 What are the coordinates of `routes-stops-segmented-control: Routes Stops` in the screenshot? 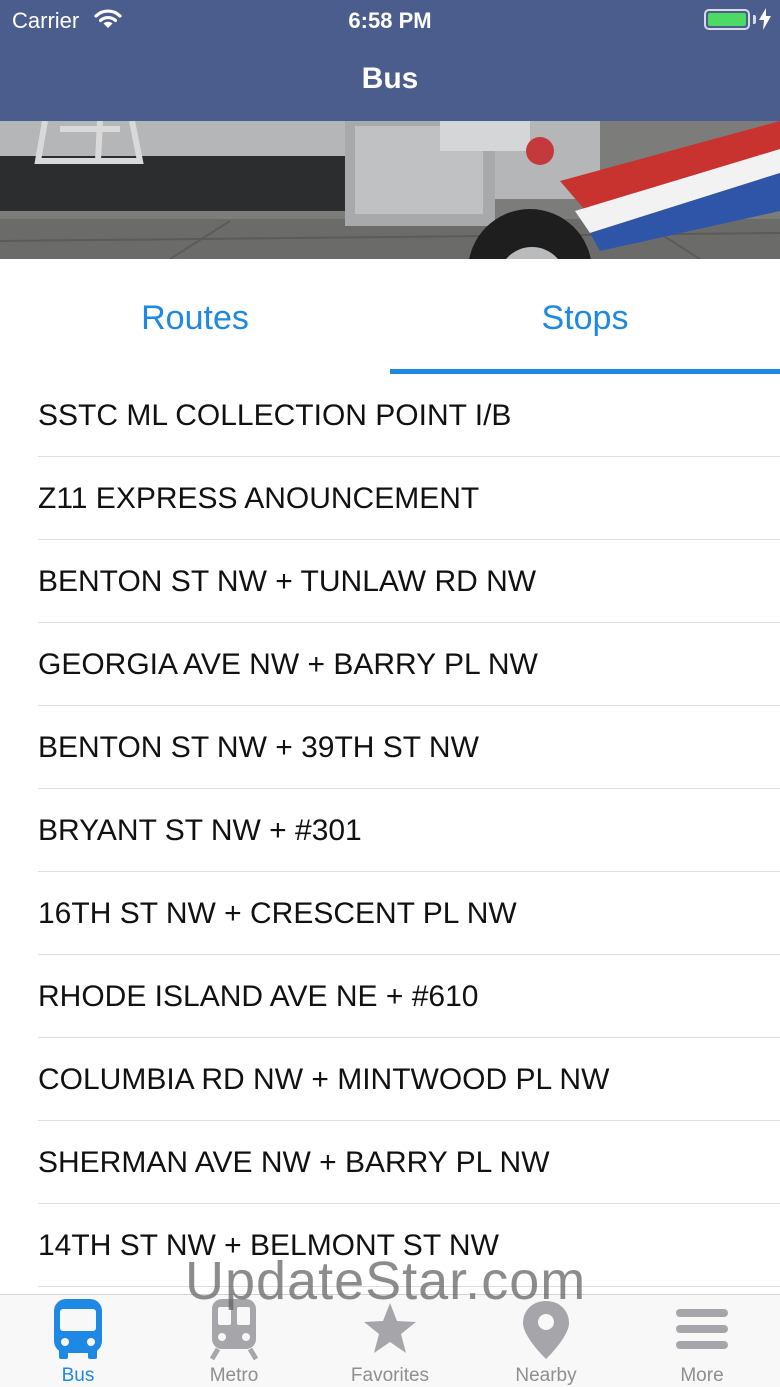 It's located at (390, 316).